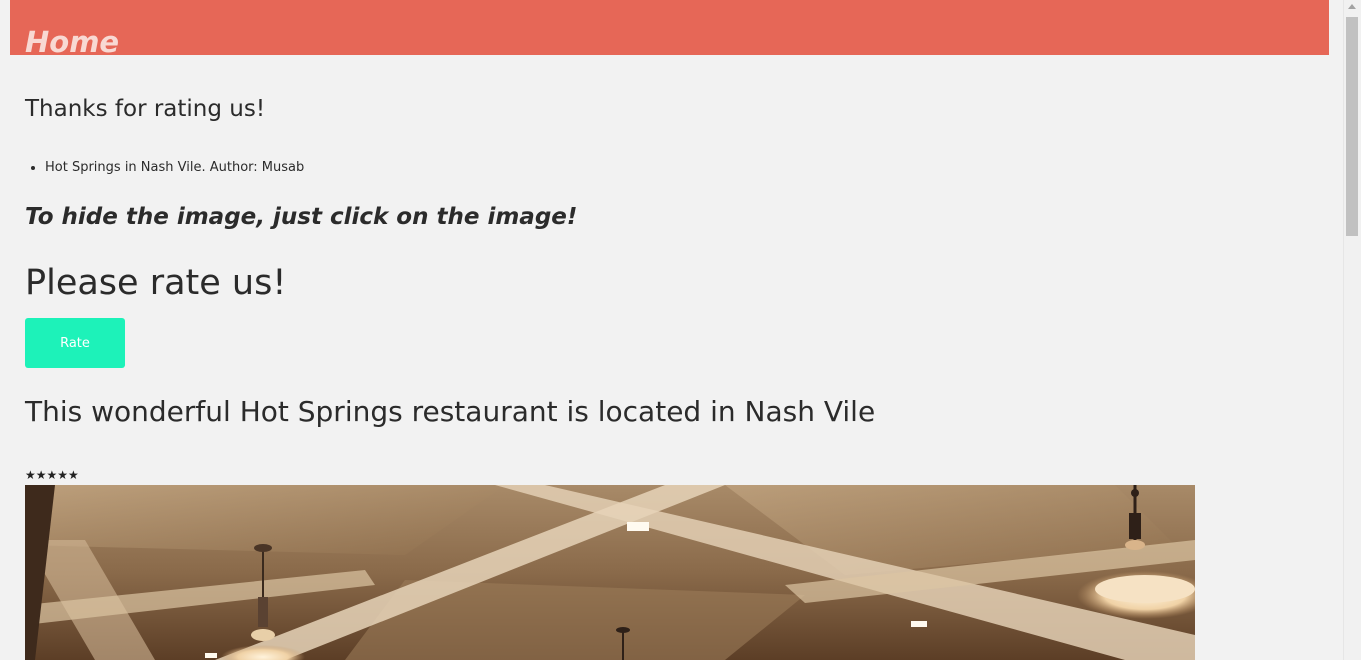  What do you see at coordinates (1352, 6) in the screenshot?
I see `scroll-up-arrow-icon` at bounding box center [1352, 6].